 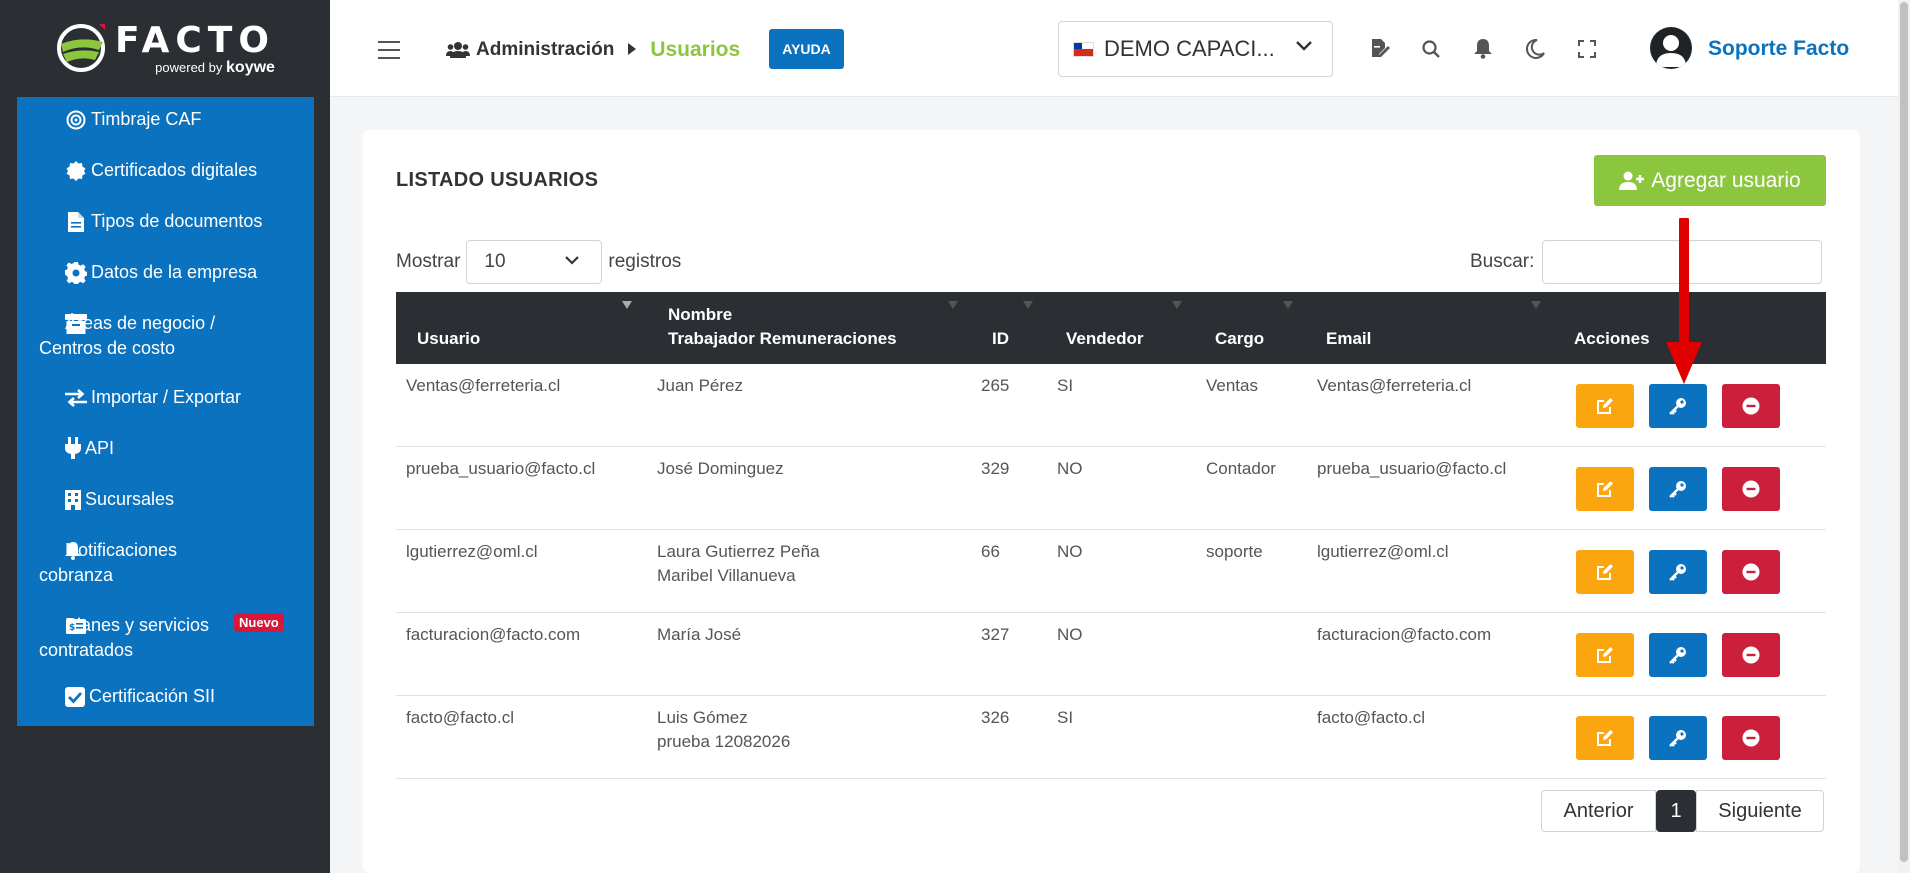 I want to click on scrollbar-thumb, so click(x=1904, y=432).